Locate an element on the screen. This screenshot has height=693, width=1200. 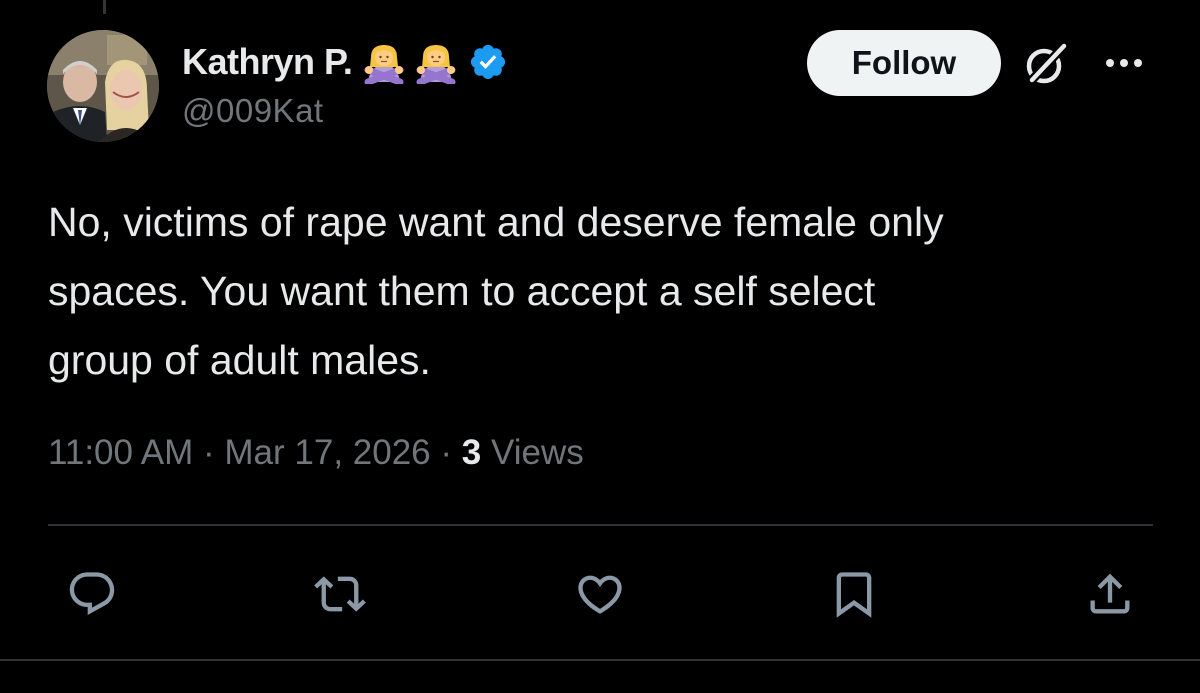
views-label: Views is located at coordinates (537, 452).